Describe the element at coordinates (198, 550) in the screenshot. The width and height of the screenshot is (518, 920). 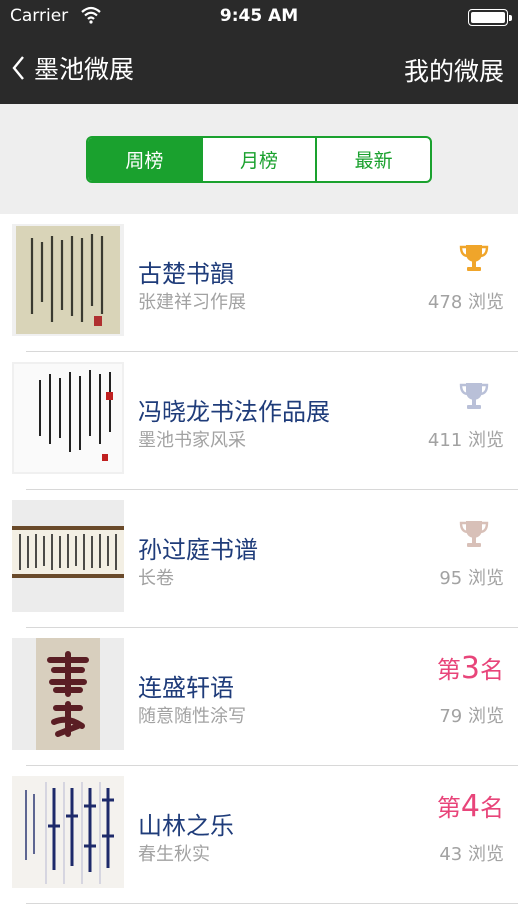
I see `exhibition-title: 孙过庭书谱` at that location.